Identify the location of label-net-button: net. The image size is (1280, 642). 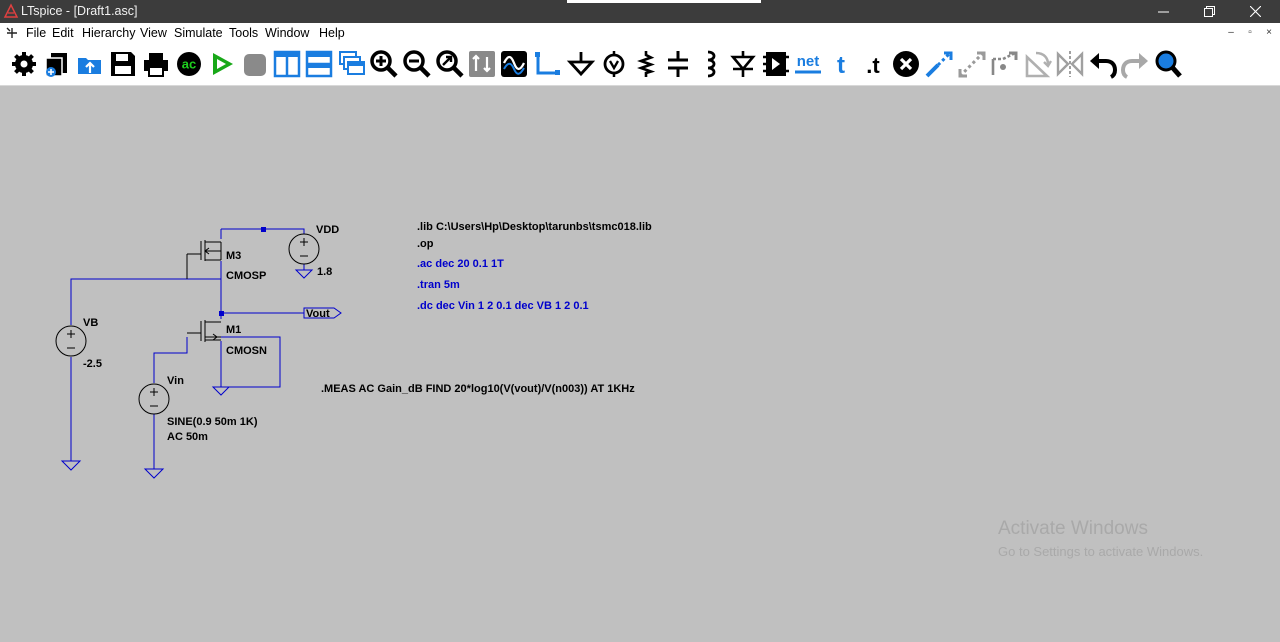
(808, 64).